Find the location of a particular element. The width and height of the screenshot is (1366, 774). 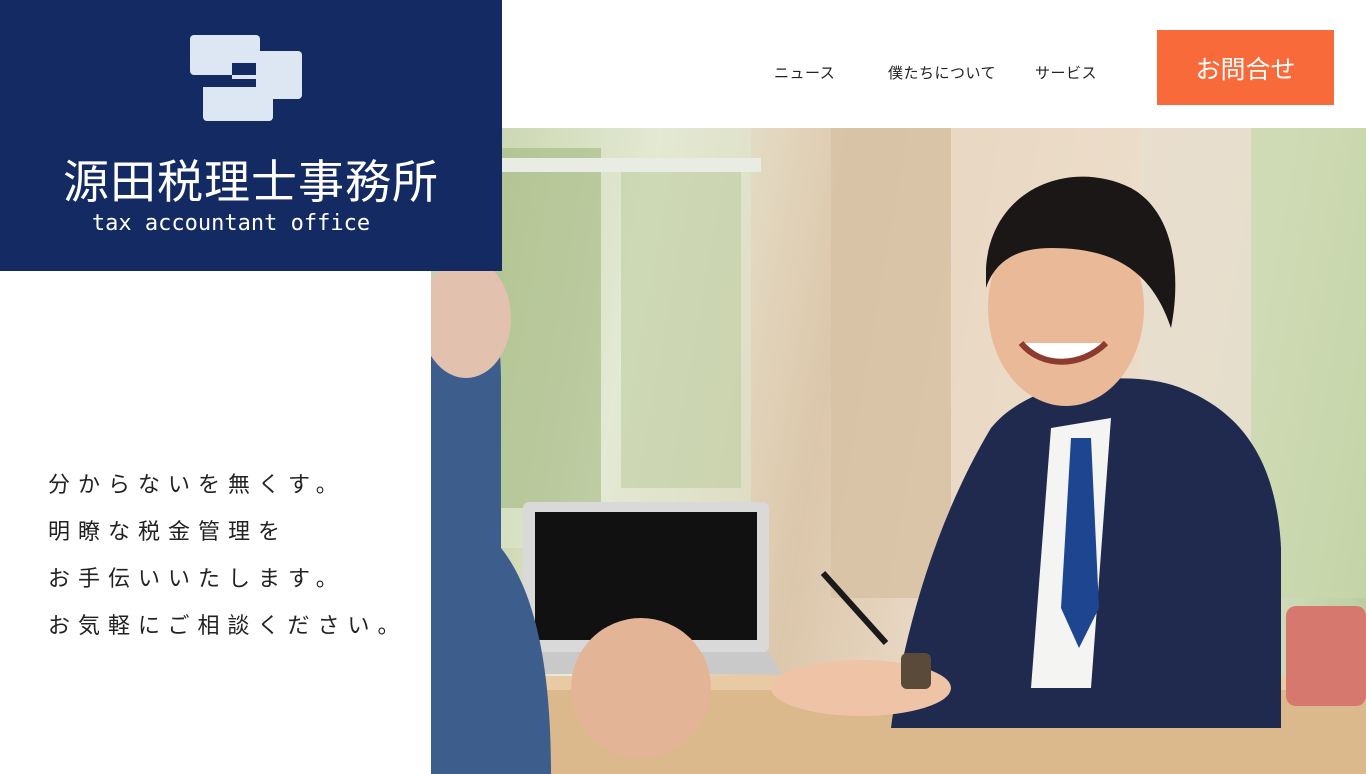

tagline-line: 分からないを無くす。 is located at coordinates (197, 485).